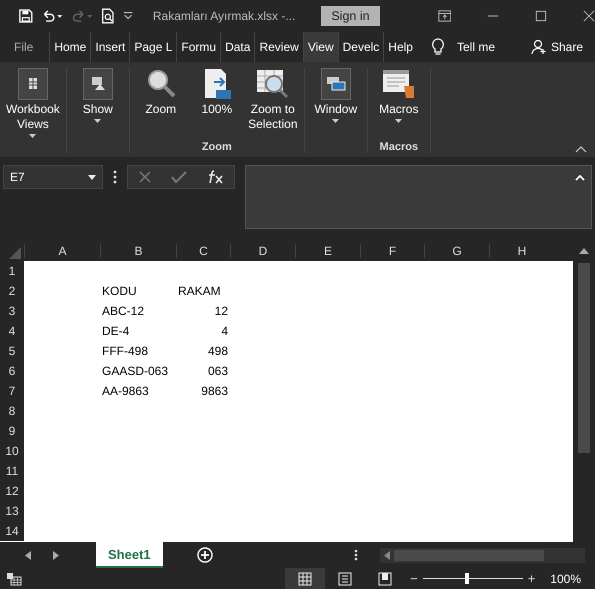  Describe the element at coordinates (262, 251) in the screenshot. I see `column-header: D` at that location.